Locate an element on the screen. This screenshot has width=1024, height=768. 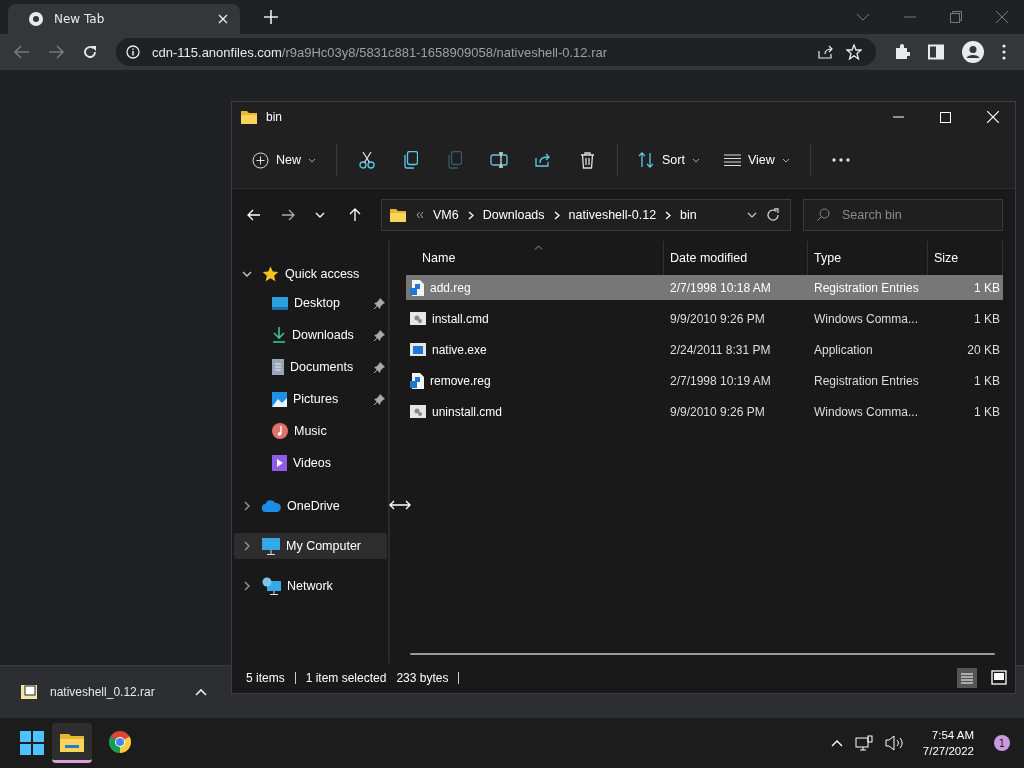
nav-item: Desktop is located at coordinates (311, 303).